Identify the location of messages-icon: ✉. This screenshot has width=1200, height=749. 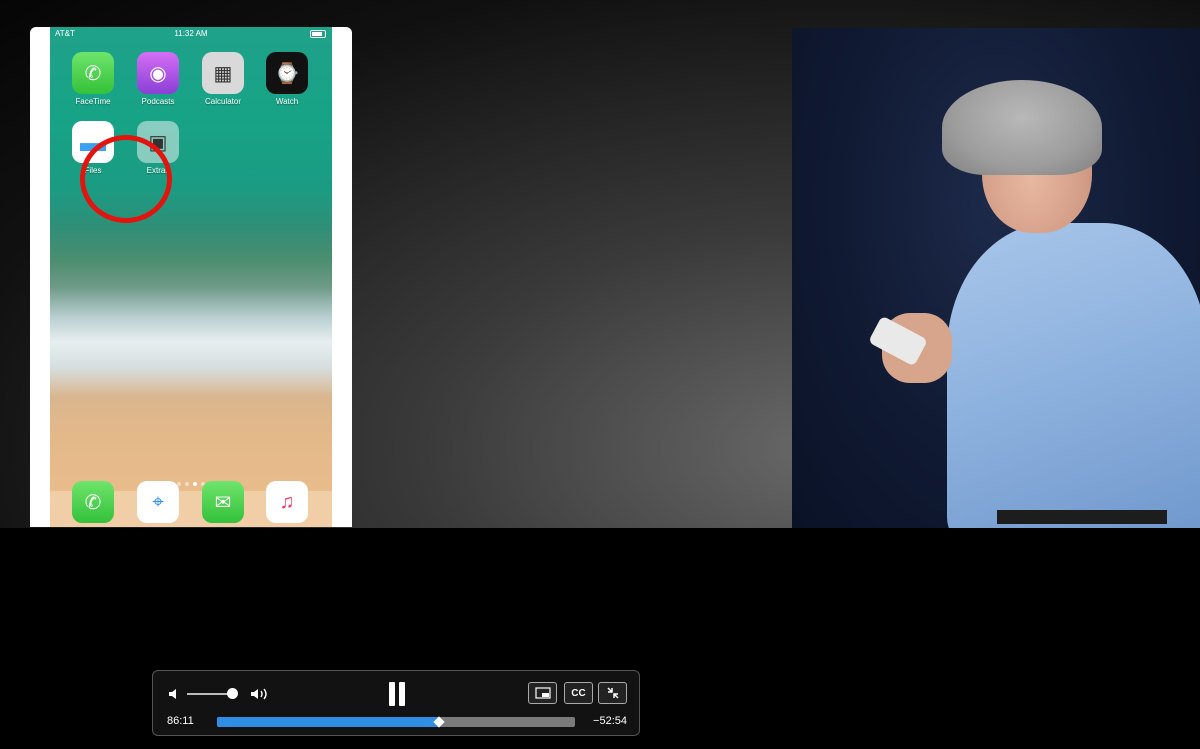
(223, 502).